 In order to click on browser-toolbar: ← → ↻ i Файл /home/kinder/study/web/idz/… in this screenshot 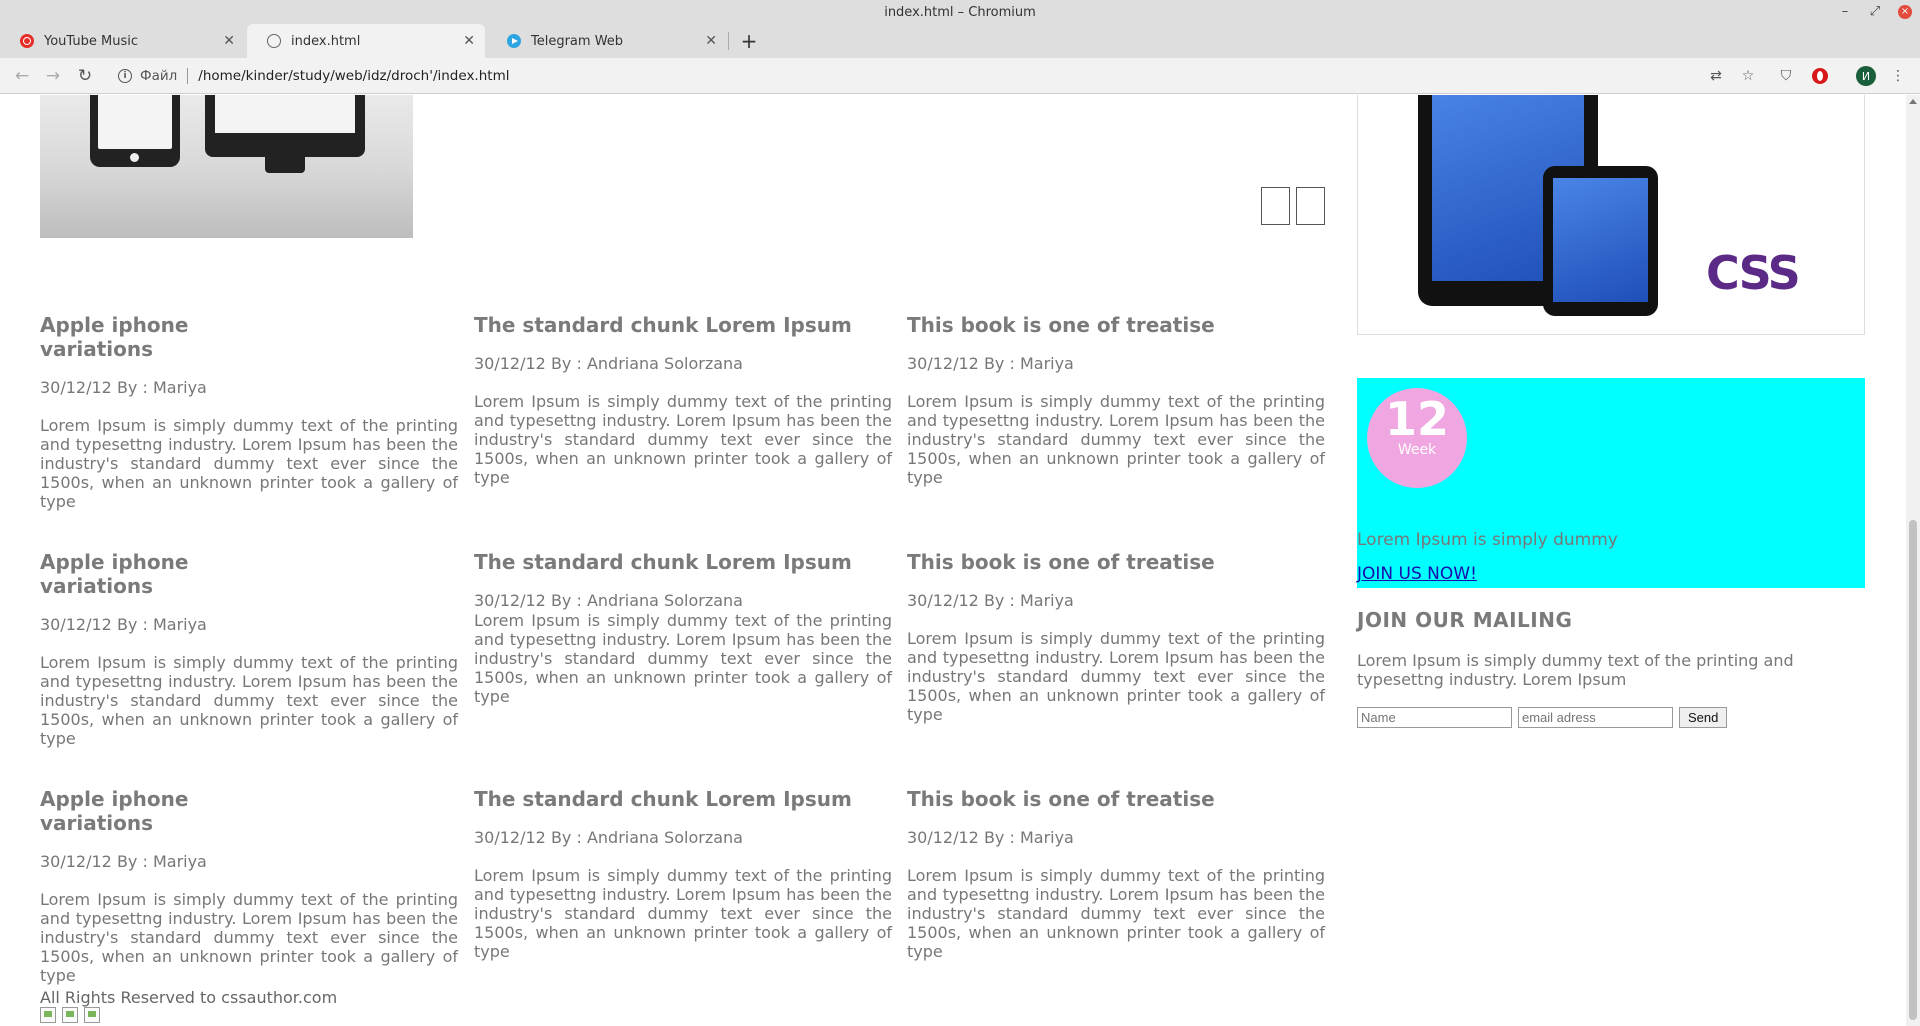, I will do `click(960, 76)`.